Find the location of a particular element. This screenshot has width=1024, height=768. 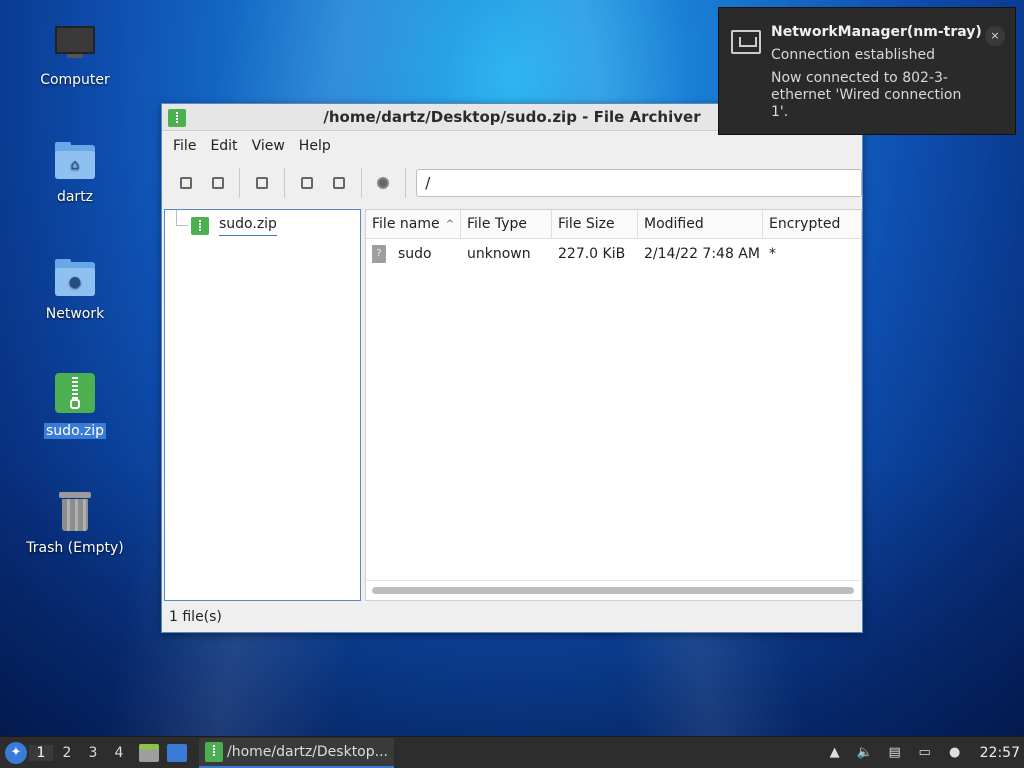

extract-icon is located at coordinates (262, 183).